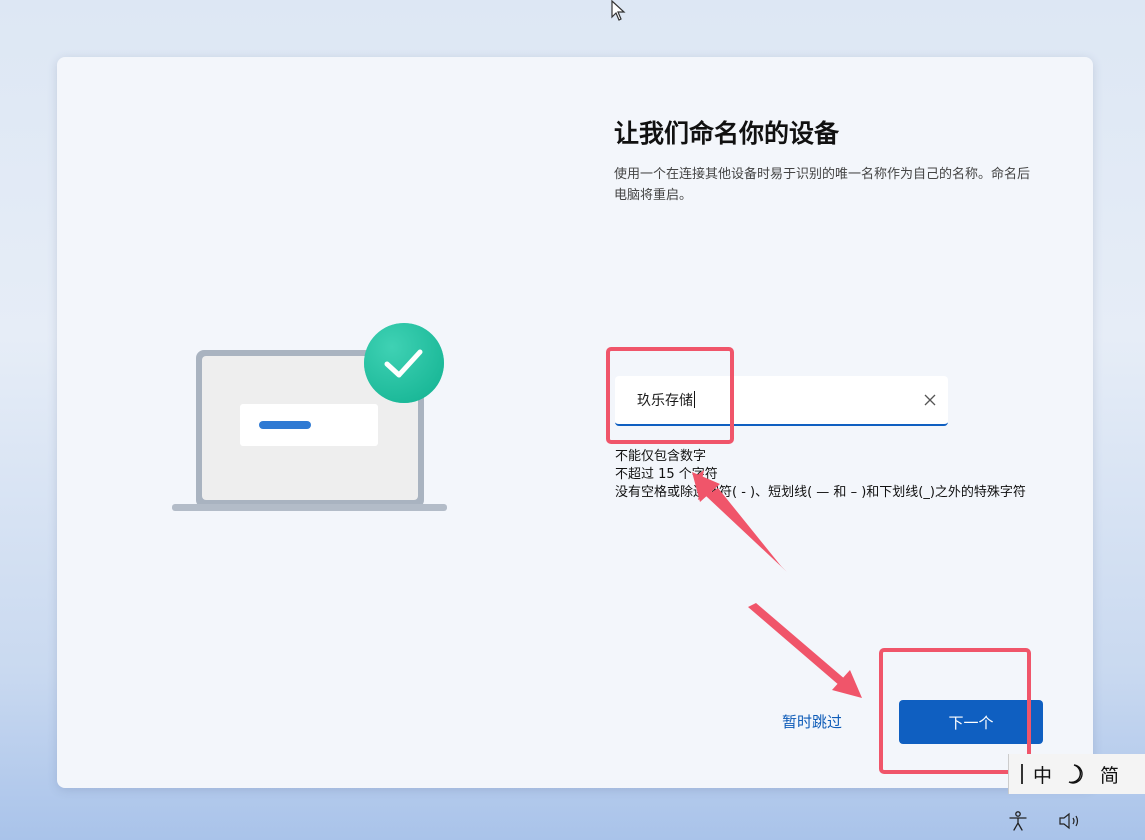 The image size is (1145, 840). What do you see at coordinates (666, 474) in the screenshot?
I see `rule-item: 不超过 15 个字符` at bounding box center [666, 474].